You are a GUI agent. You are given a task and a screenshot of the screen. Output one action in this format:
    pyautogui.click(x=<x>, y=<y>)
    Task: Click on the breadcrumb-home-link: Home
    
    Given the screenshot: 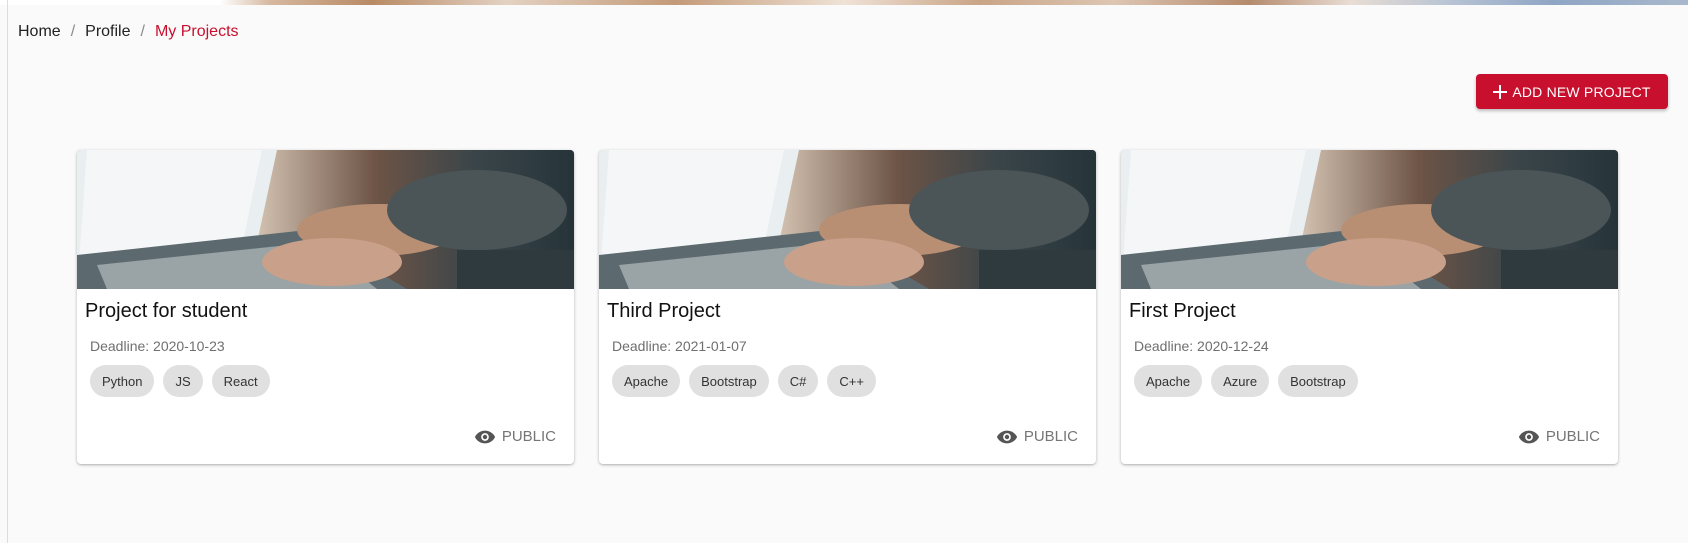 What is the action you would take?
    pyautogui.click(x=39, y=32)
    